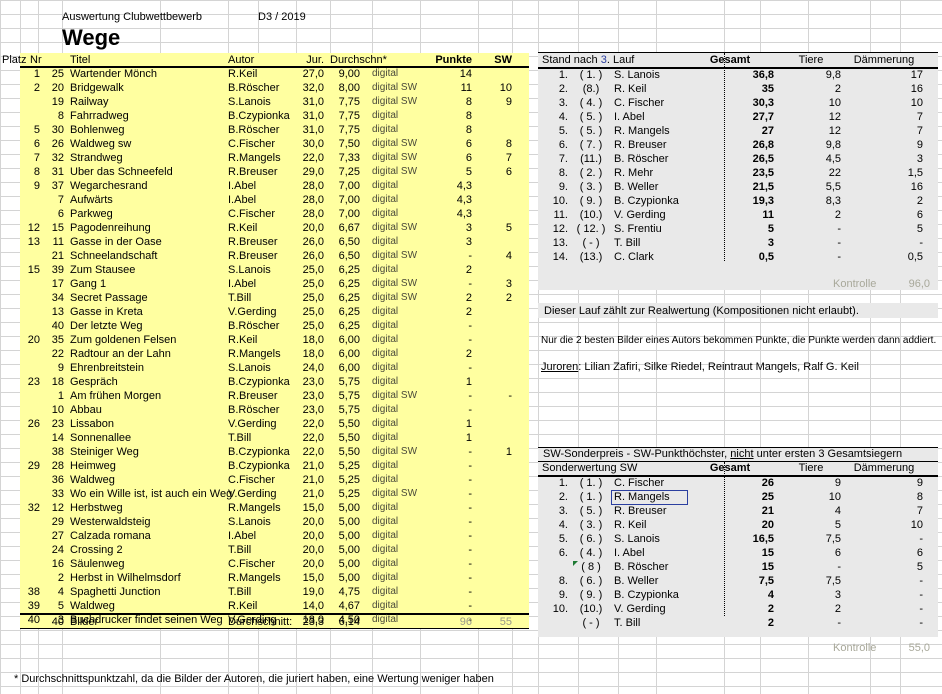 This screenshot has width=942, height=694. I want to click on table-row: ( - )T. Bill2--2, so click(738, 624).